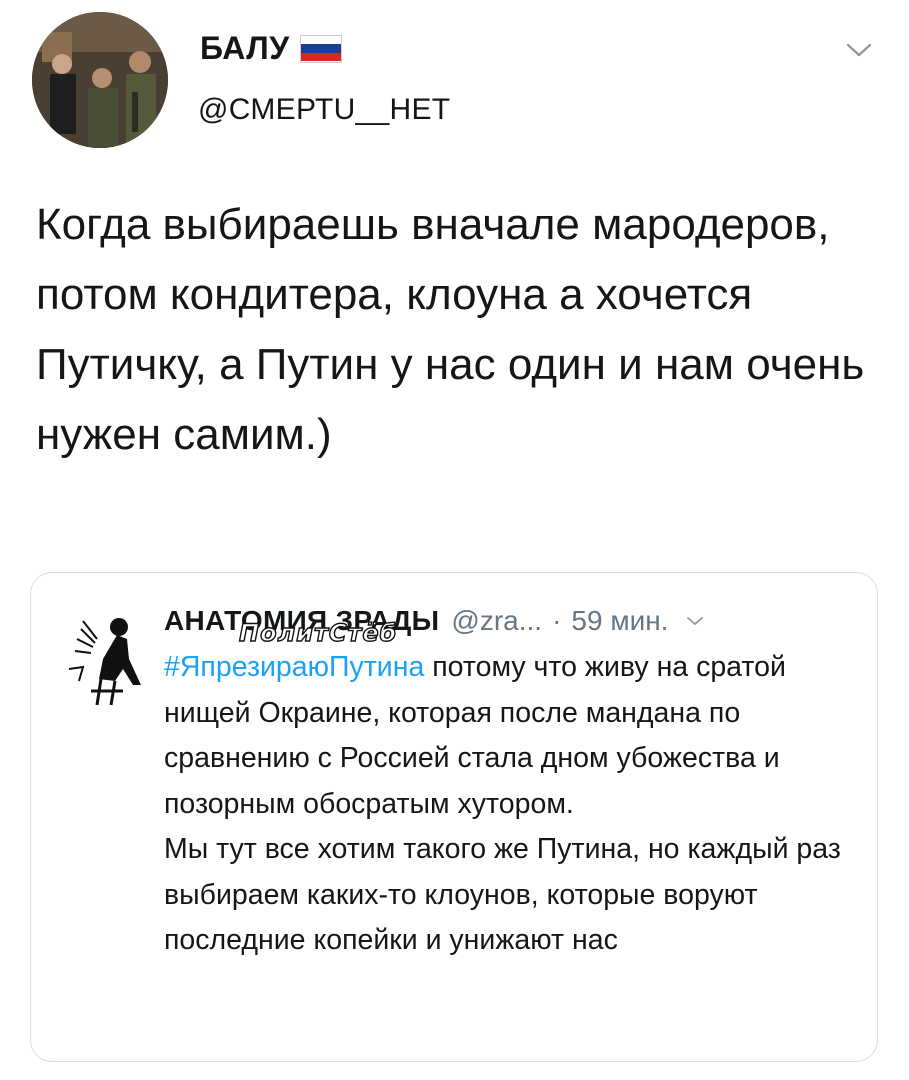 The image size is (909, 1080). I want to click on group-photo-avatar-icon, so click(100, 80).